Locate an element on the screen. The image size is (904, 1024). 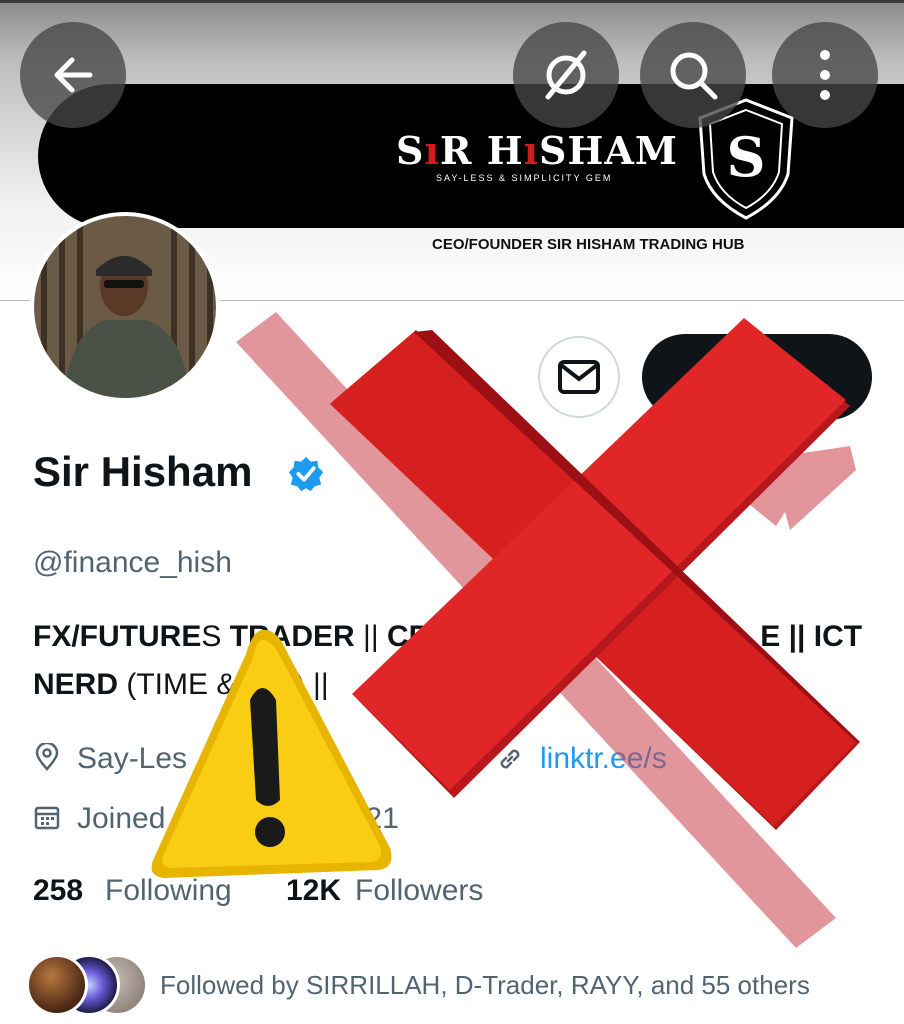
search-icon is located at coordinates (694, 76).